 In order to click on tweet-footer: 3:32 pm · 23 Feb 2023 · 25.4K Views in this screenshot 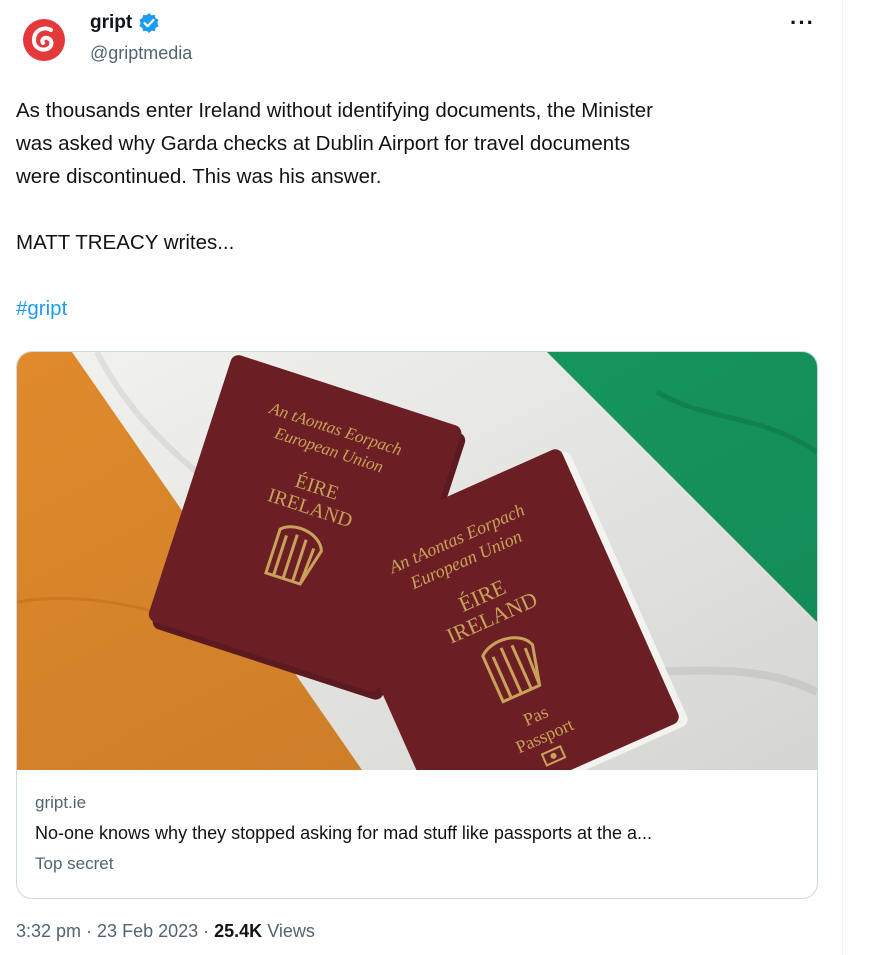, I will do `click(165, 931)`.